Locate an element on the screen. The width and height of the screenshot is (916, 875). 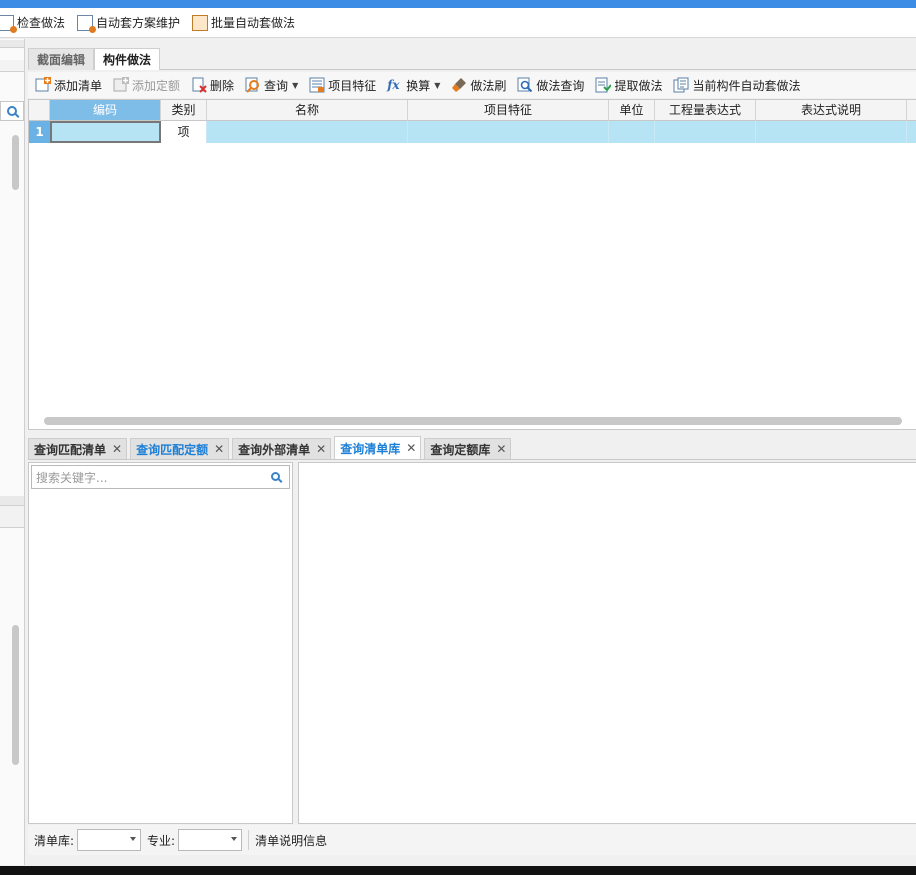
cell-filler is located at coordinates (911, 132).